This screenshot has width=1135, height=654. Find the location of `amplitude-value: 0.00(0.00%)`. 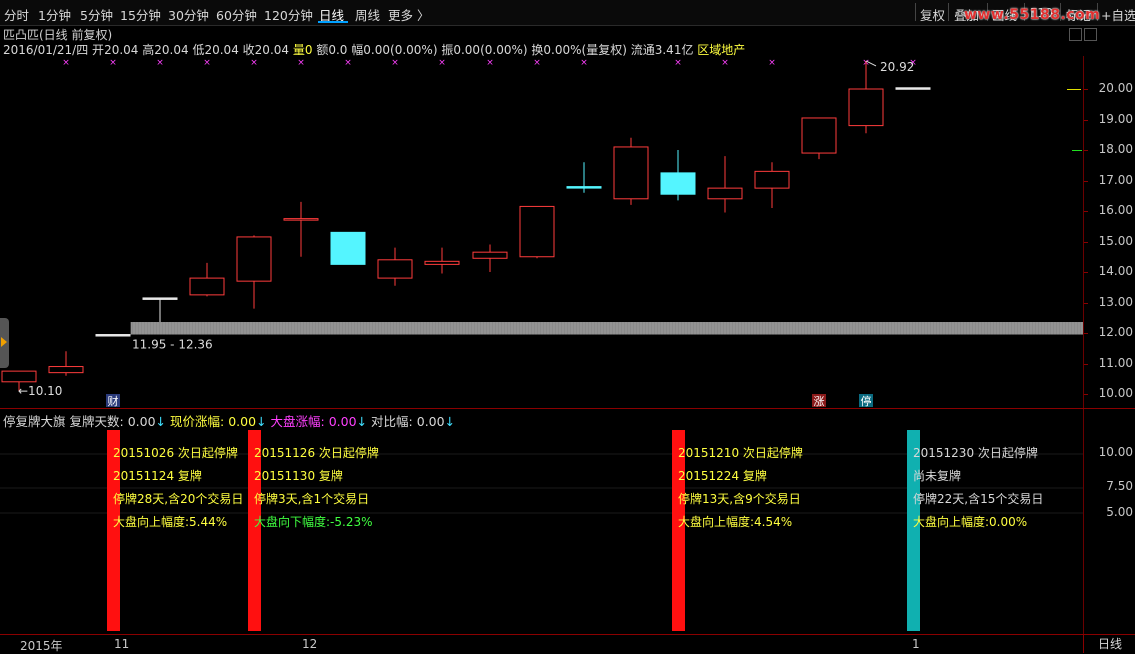

amplitude-value: 0.00(0.00%) is located at coordinates (490, 50).